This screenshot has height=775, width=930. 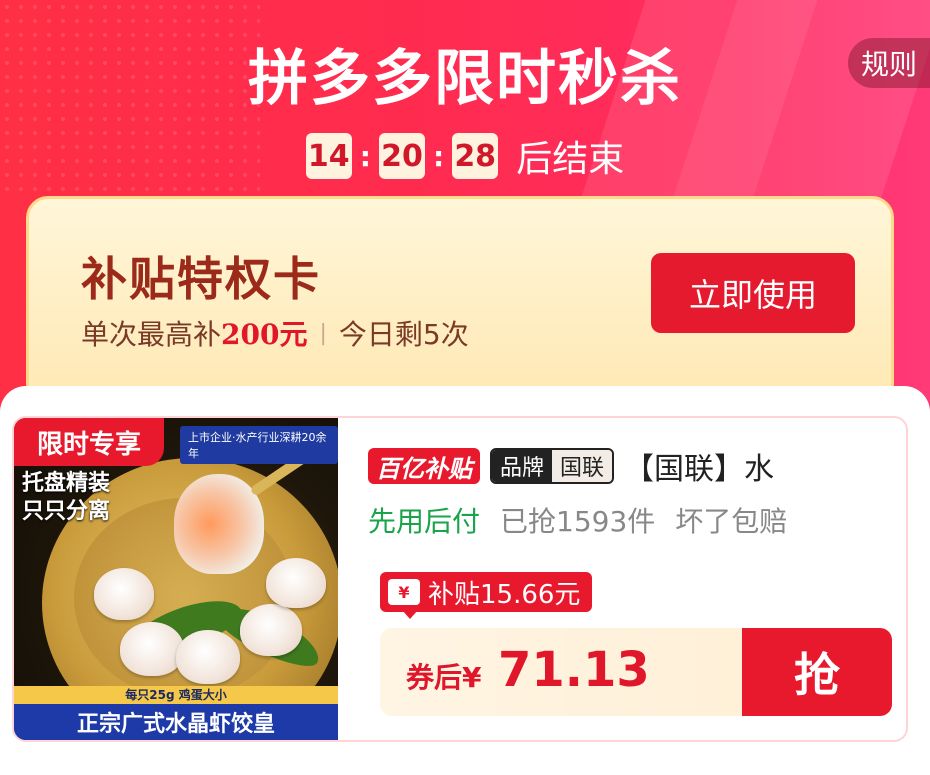 I want to click on product-tags-row: 先用后付 已抢1593件 坏了包赔, so click(x=577, y=520).